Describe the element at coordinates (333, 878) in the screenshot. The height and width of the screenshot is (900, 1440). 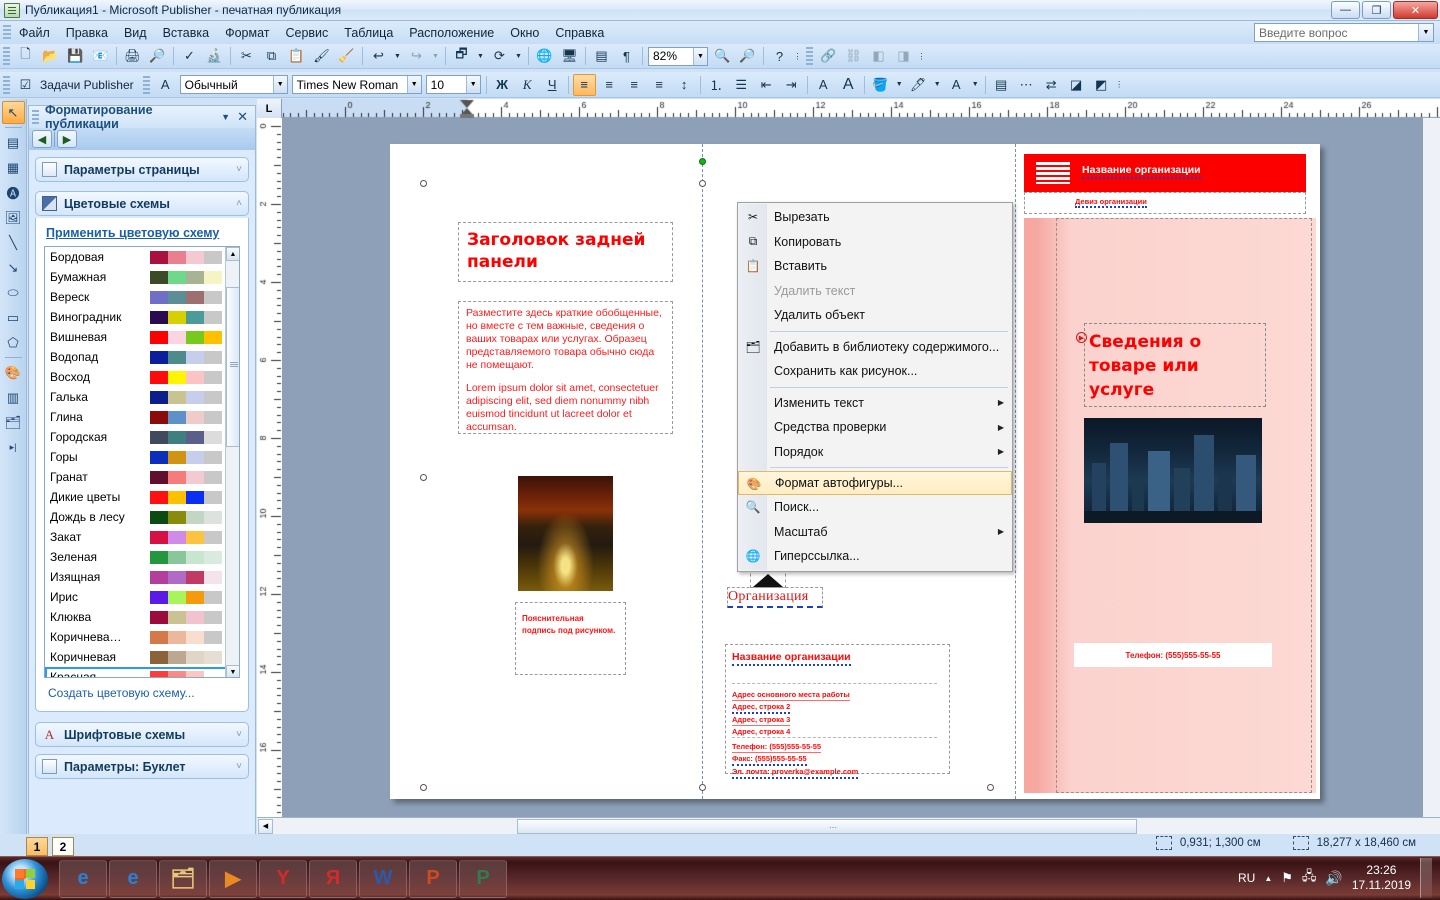
I see `taskbar-yandex-icon: Я` at that location.